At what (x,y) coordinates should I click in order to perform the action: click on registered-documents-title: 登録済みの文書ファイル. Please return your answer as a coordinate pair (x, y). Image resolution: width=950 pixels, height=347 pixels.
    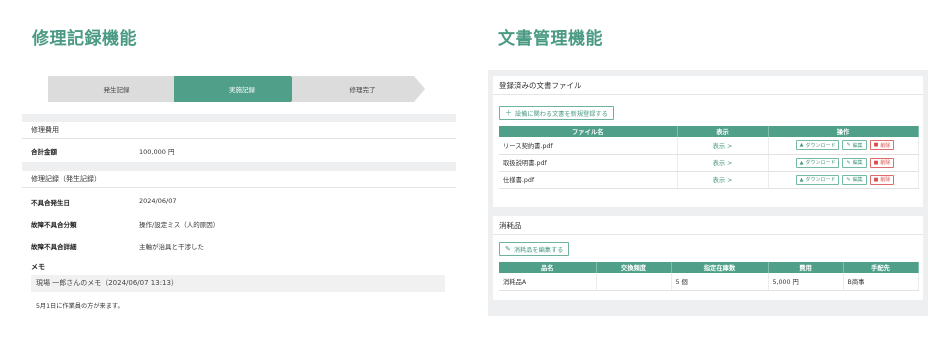
    Looking at the image, I should click on (708, 85).